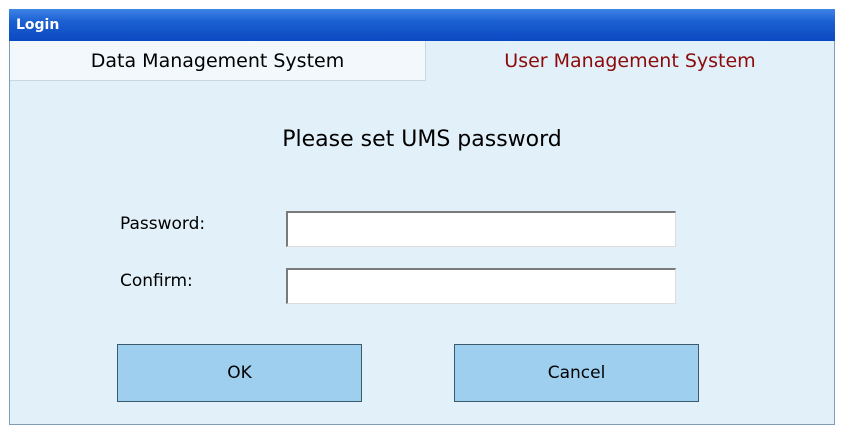 The height and width of the screenshot is (434, 844). What do you see at coordinates (630, 61) in the screenshot?
I see `tab-user-management-system: User Management System` at bounding box center [630, 61].